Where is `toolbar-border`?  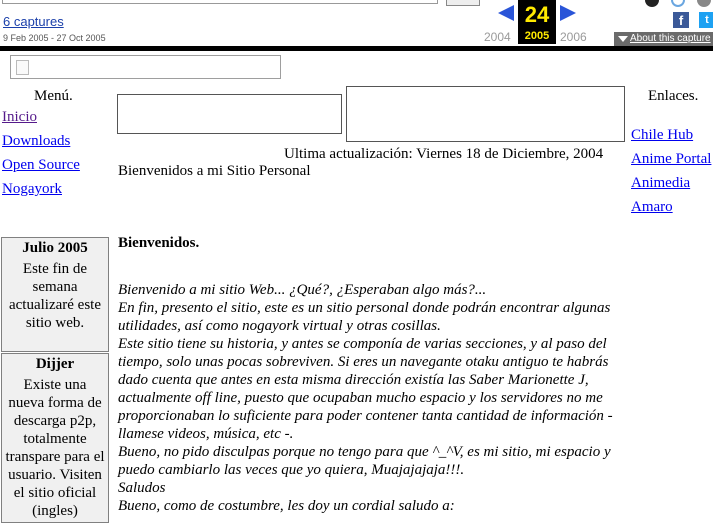
toolbar-border is located at coordinates (356, 48).